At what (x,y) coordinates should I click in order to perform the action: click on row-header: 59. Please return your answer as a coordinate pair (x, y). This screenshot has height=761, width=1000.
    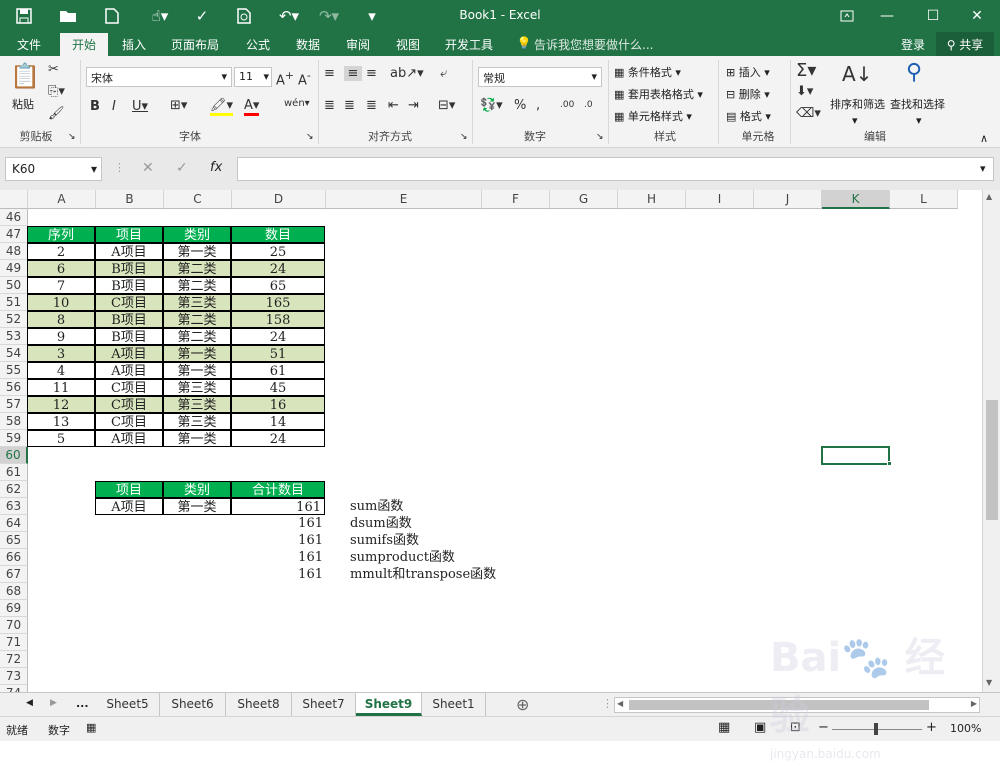
    Looking at the image, I should click on (14, 438).